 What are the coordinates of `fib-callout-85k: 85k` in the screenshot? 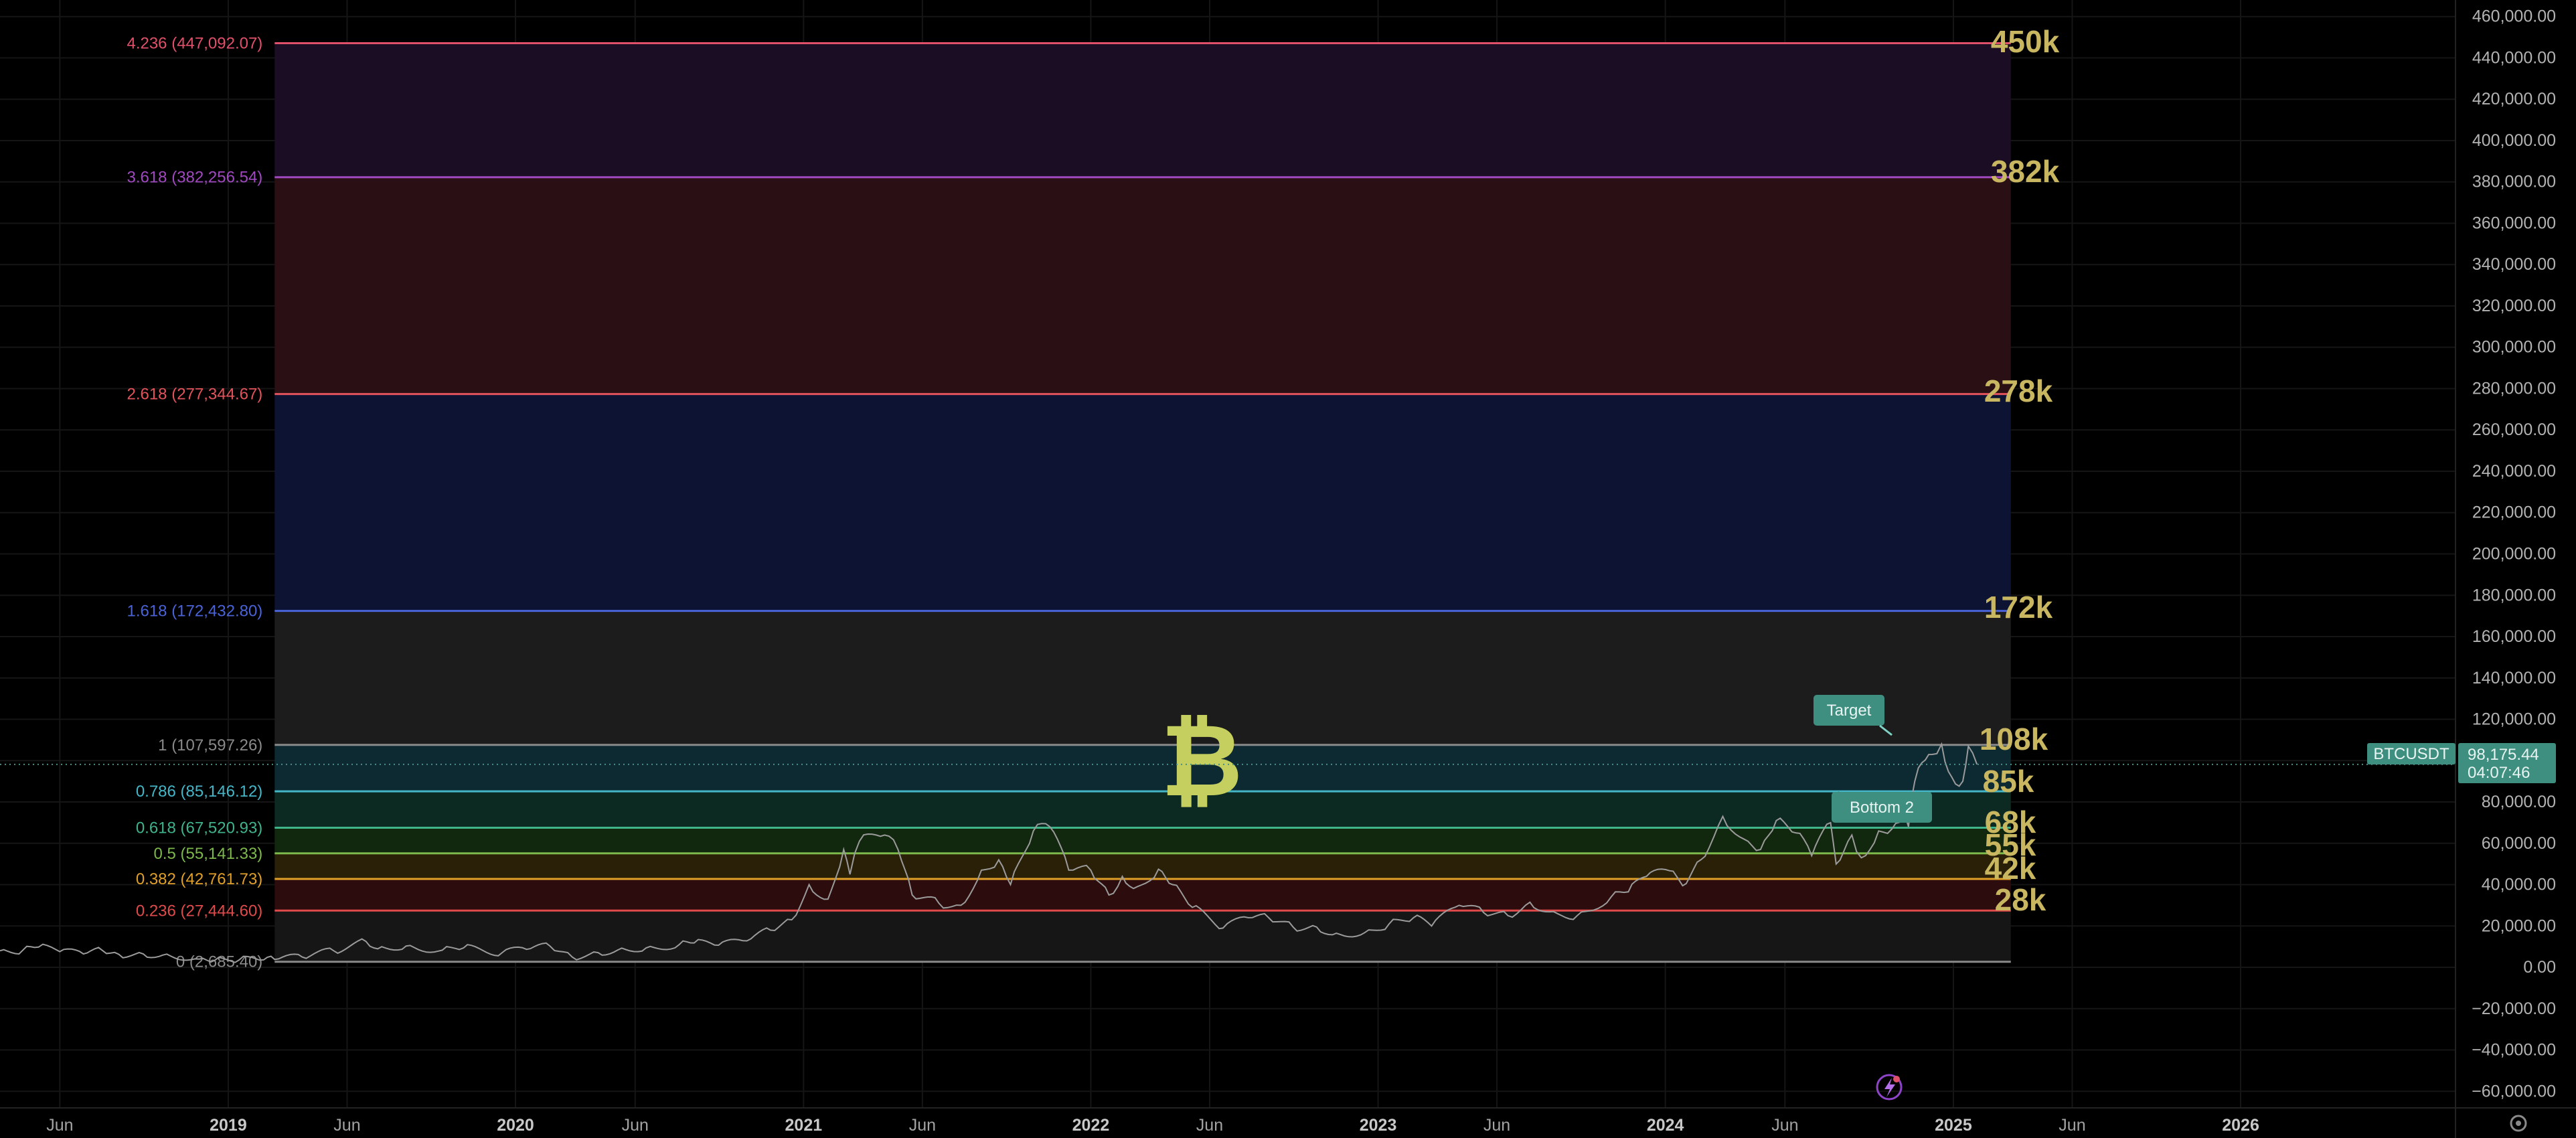 It's located at (2009, 781).